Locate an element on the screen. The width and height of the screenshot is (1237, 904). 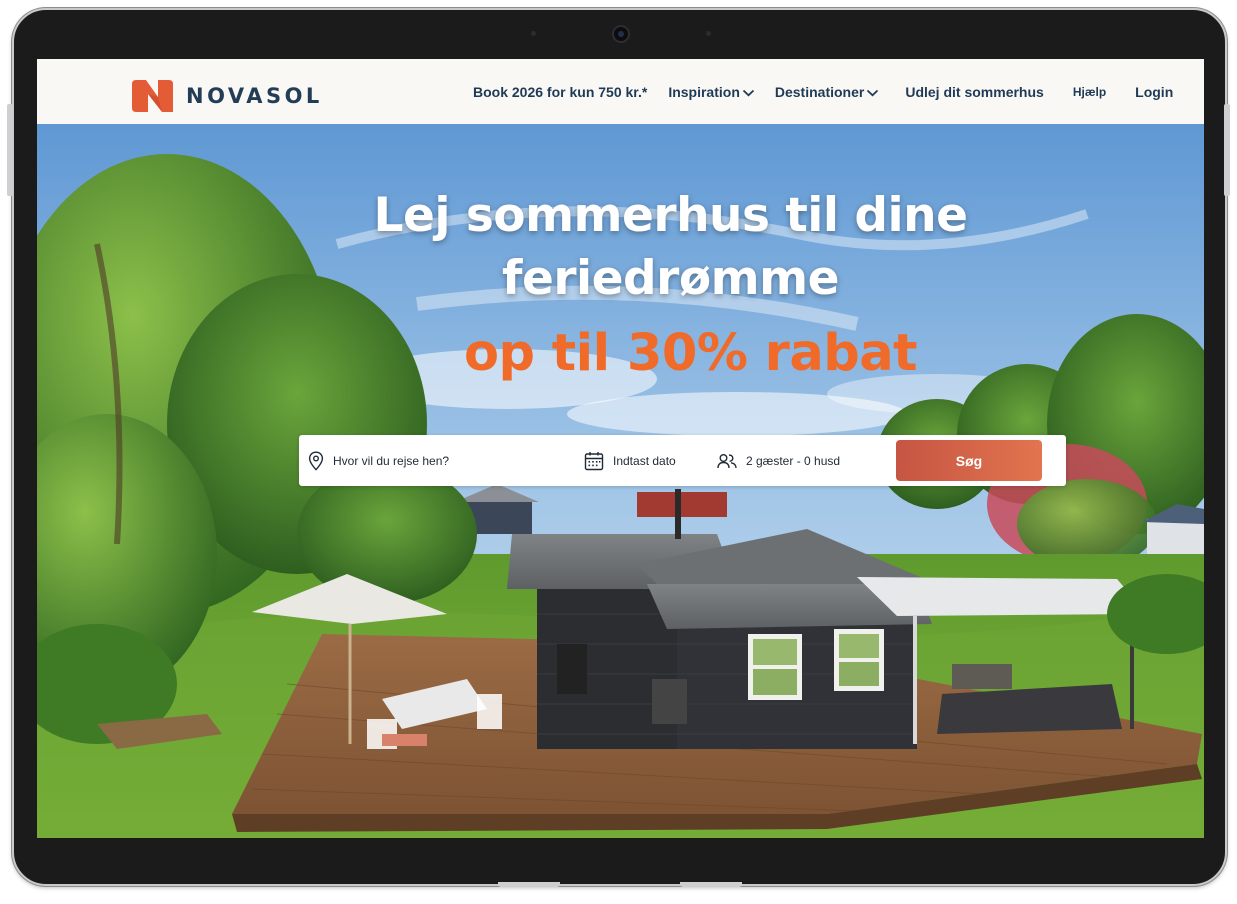
nav-link-label: Destinationer is located at coordinates (819, 91).